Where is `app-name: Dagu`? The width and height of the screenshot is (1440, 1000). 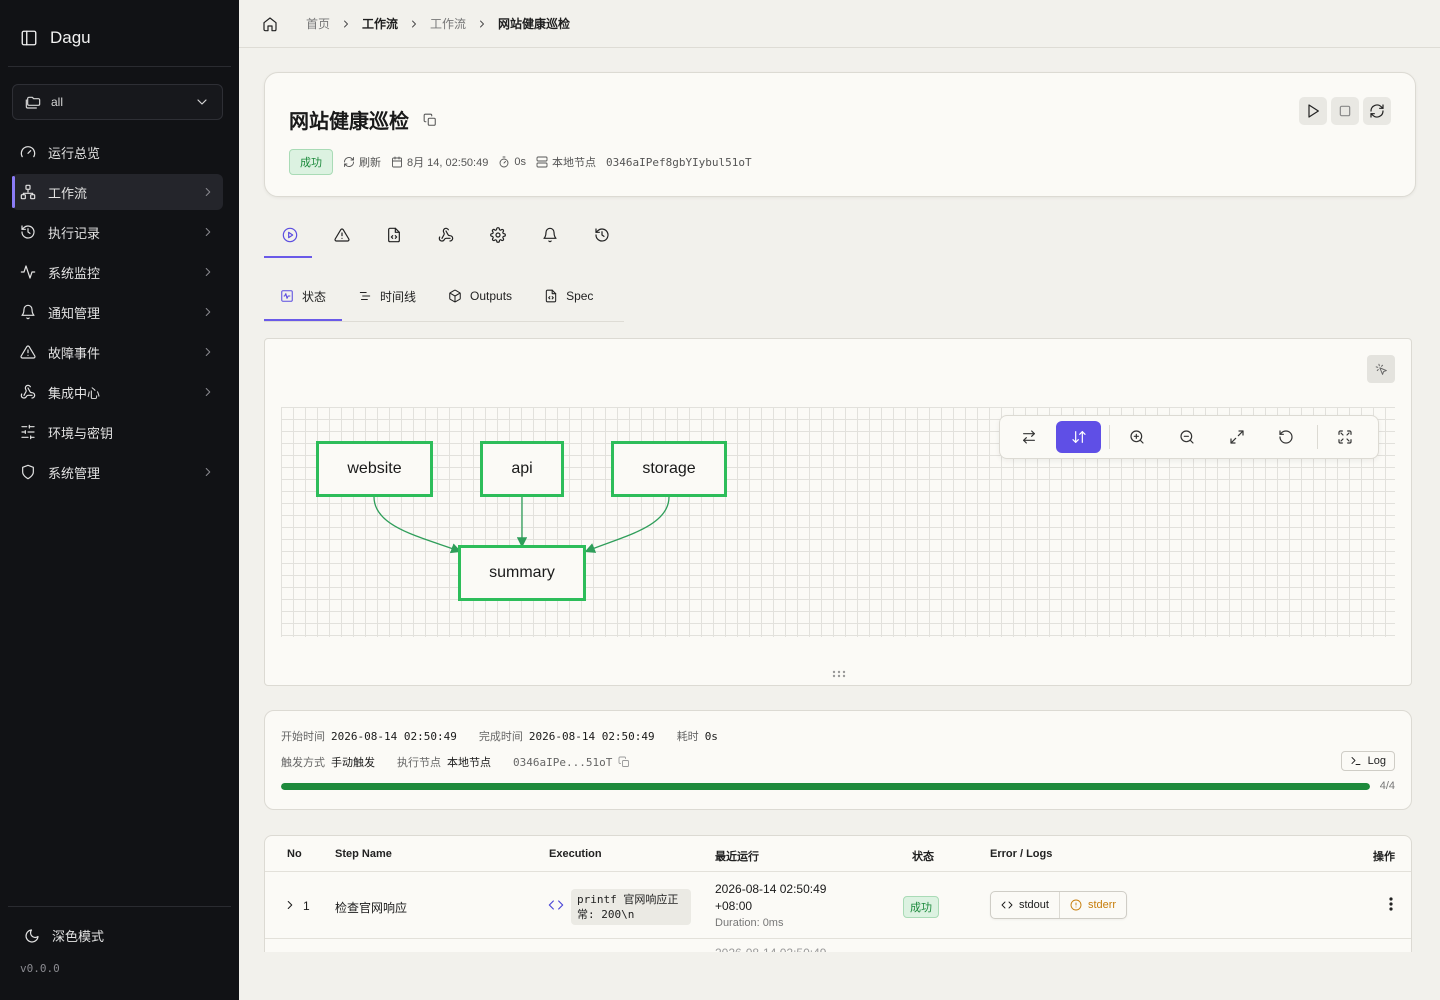 app-name: Dagu is located at coordinates (70, 37).